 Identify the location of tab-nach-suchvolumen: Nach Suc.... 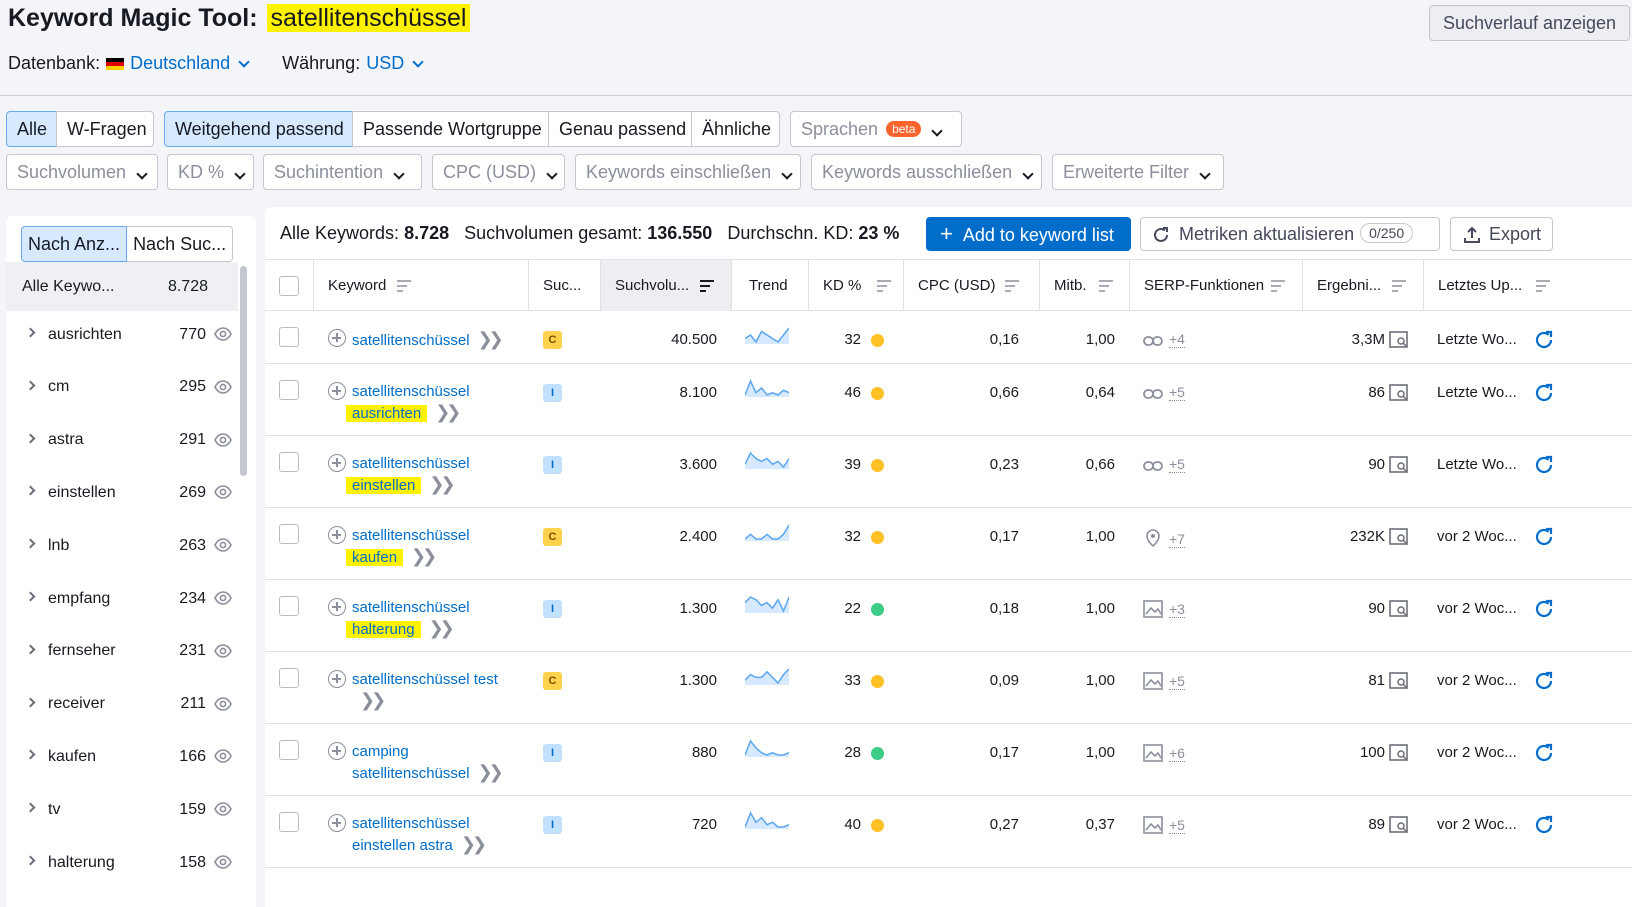
(180, 244).